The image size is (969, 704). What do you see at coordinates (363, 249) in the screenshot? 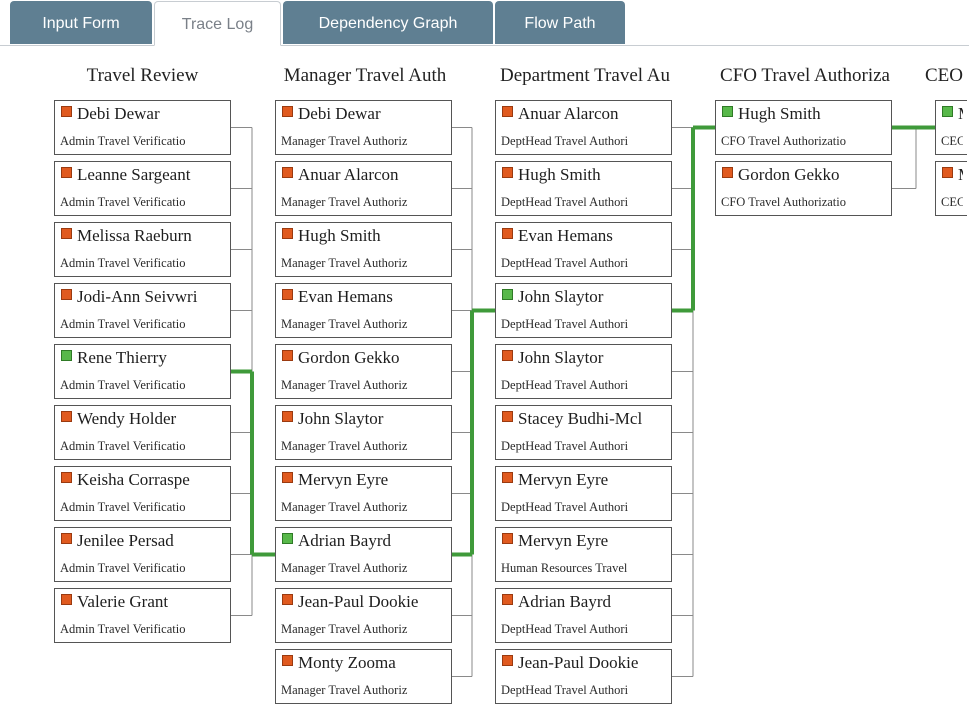
I see `workflow-node: Hugh Smith Manager Travel Authoriz` at bounding box center [363, 249].